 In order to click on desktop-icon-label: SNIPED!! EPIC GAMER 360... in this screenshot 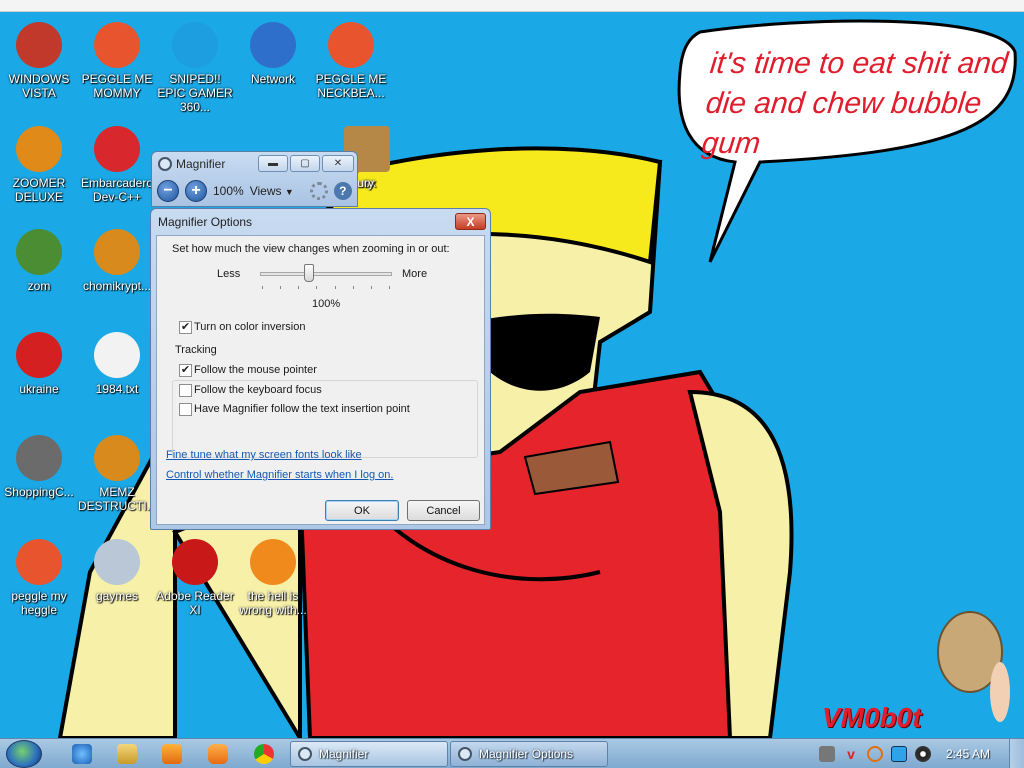, I will do `click(195, 93)`.